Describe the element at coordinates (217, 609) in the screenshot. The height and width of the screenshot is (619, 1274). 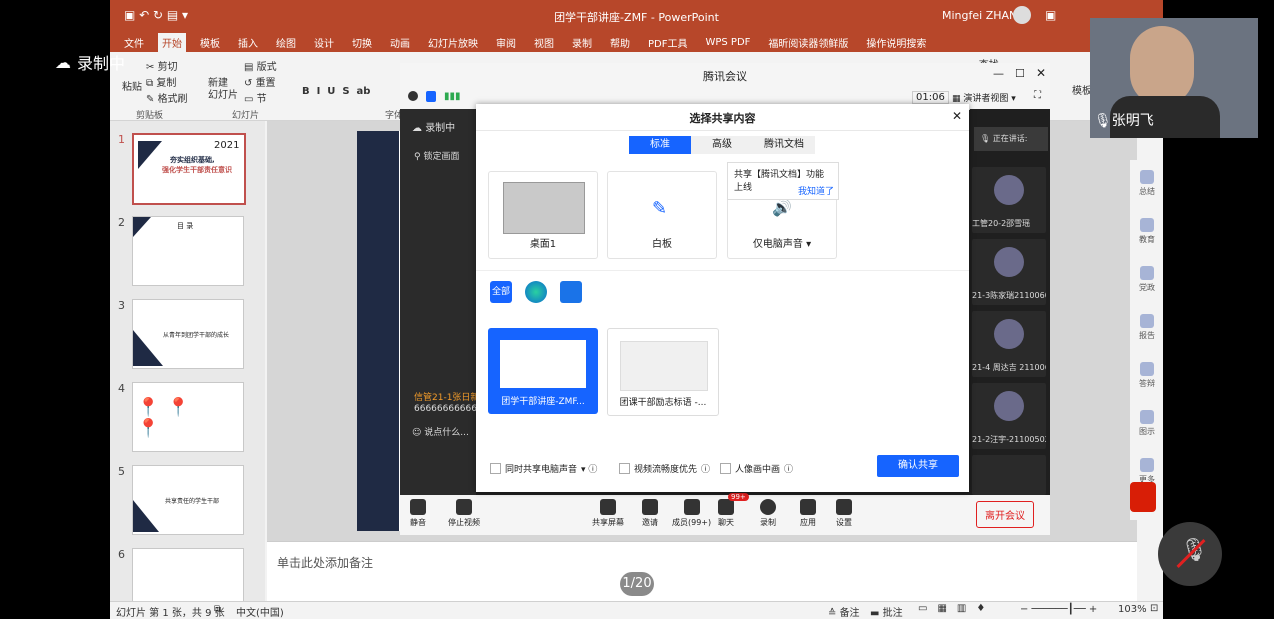
I see `spellcheck-icon: ⧉` at that location.